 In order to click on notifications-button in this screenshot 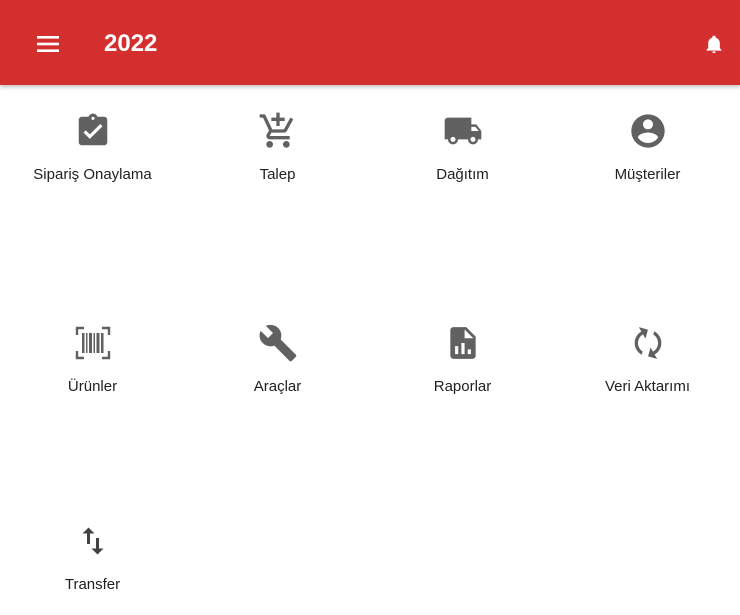, I will do `click(714, 44)`.